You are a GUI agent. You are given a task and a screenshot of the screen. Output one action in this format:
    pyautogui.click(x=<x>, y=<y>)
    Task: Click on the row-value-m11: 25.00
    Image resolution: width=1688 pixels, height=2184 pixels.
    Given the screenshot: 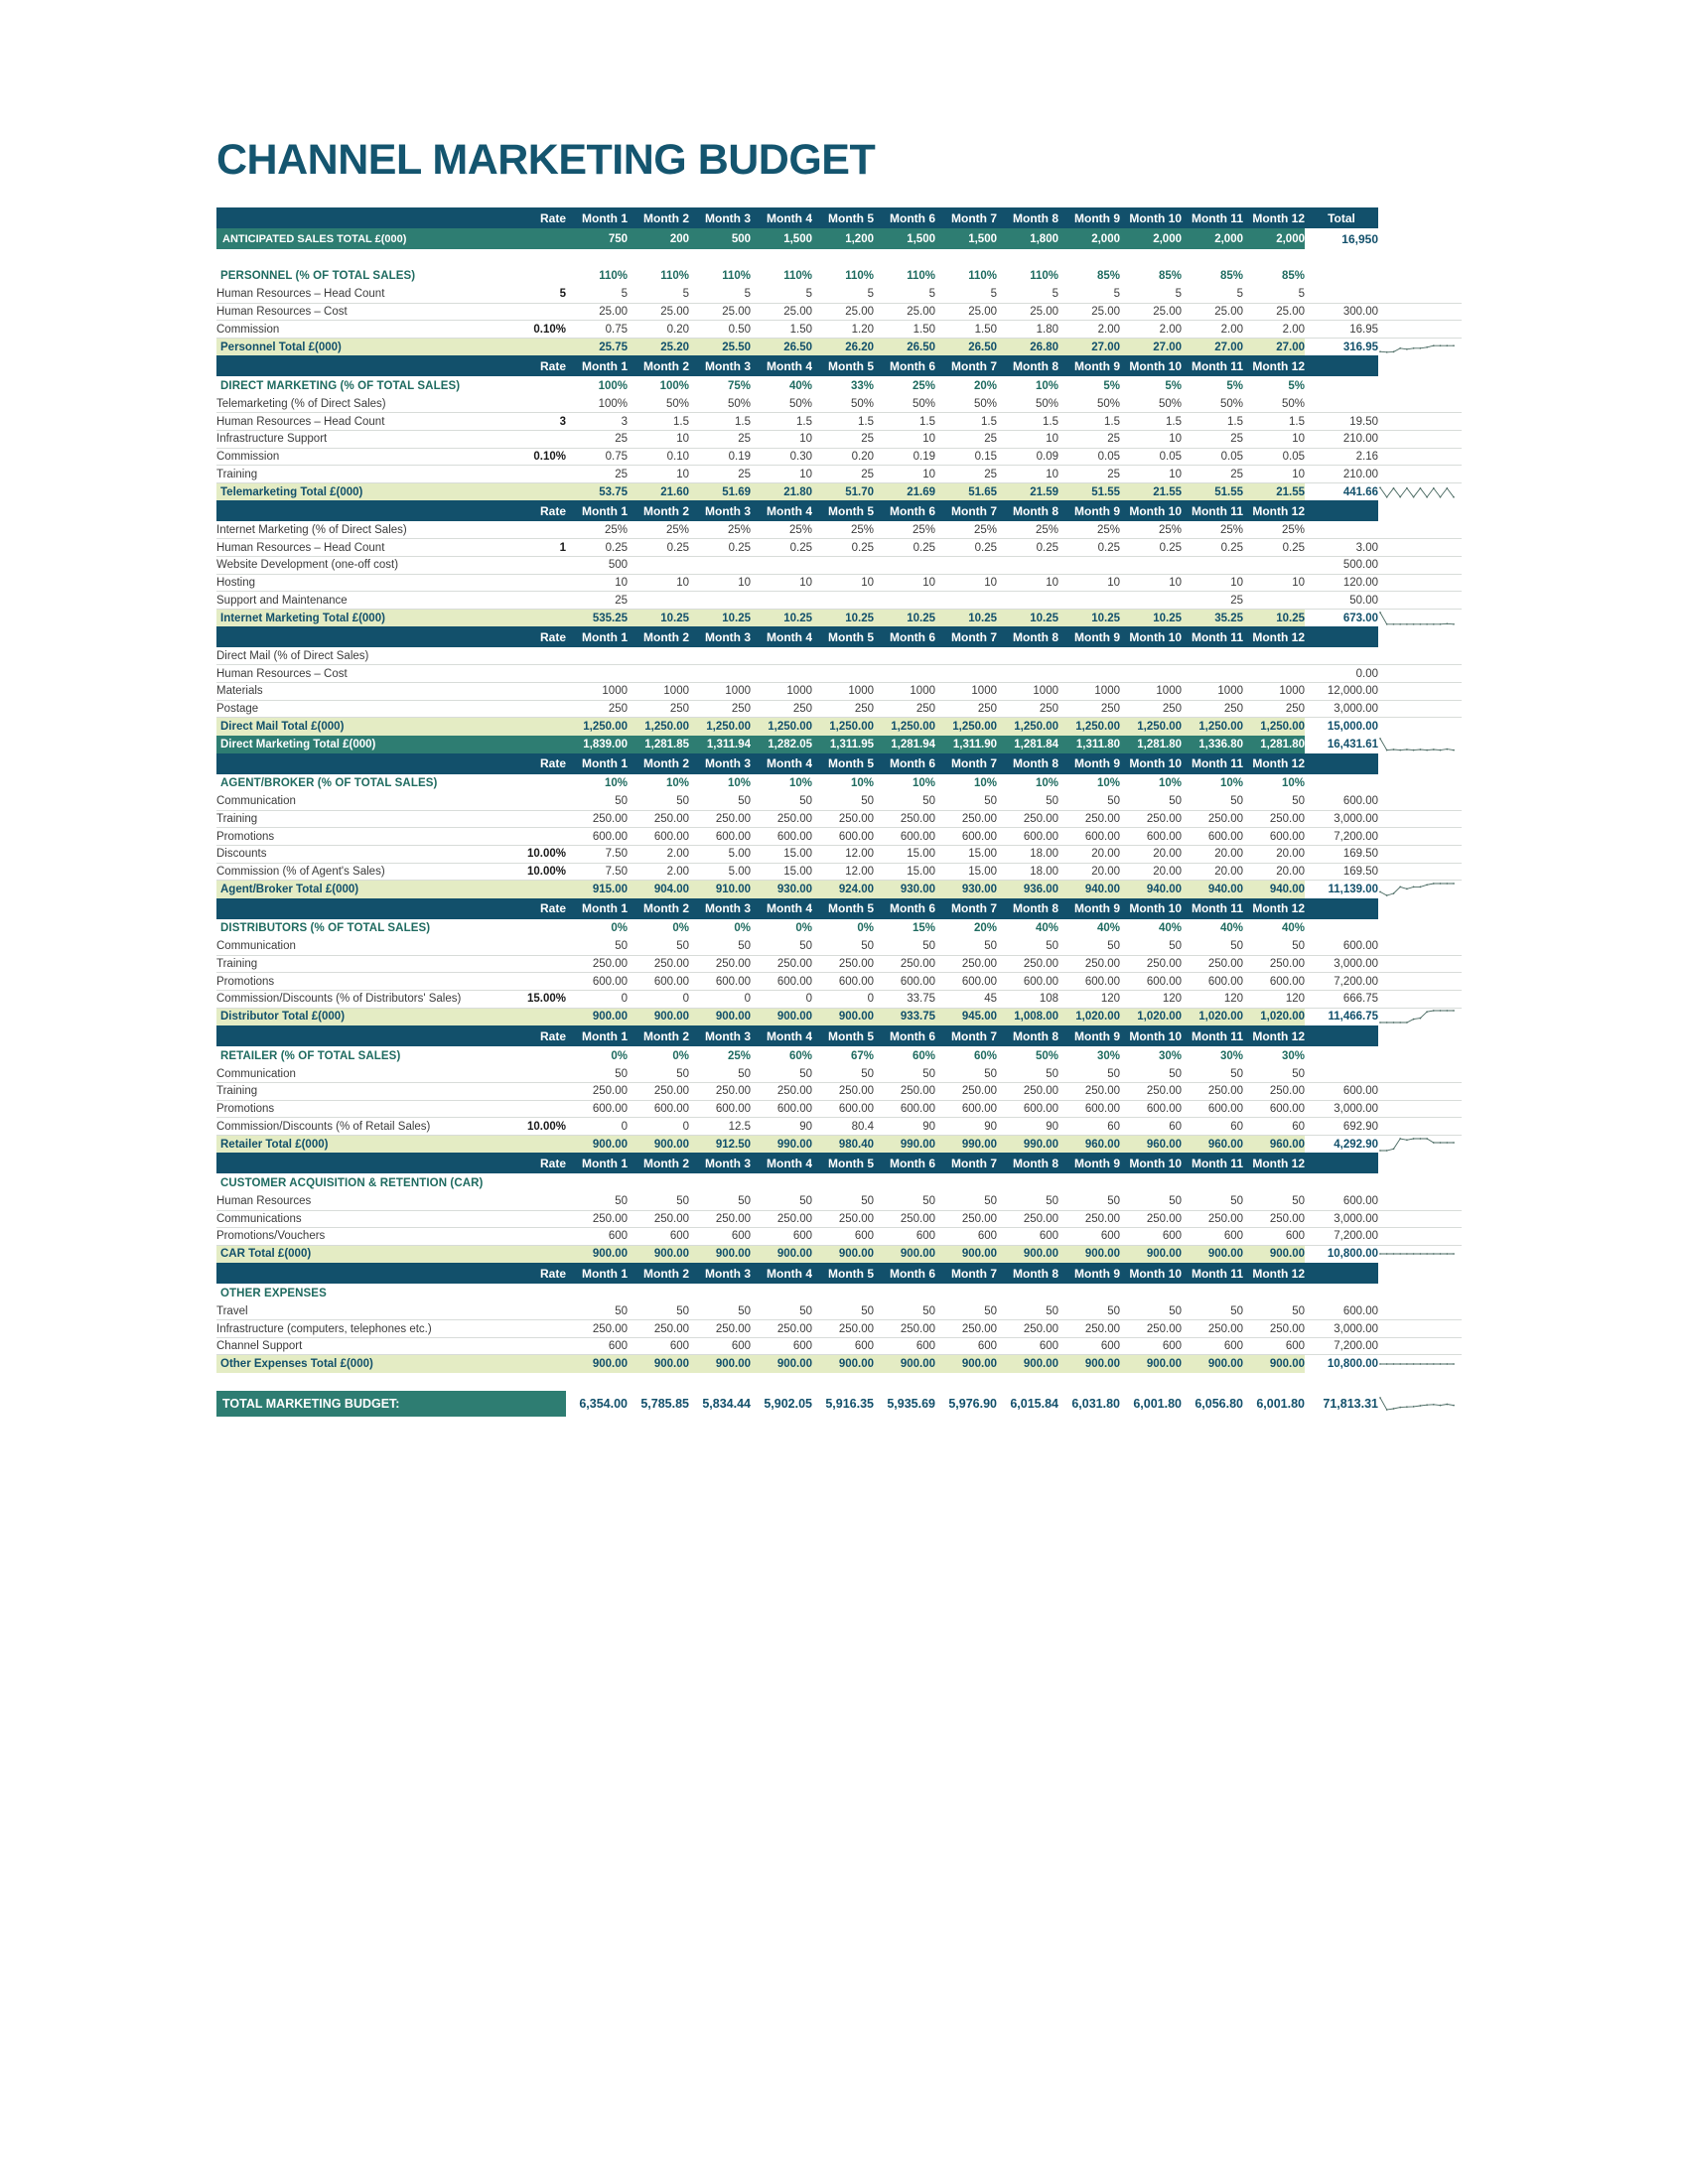 What is the action you would take?
    pyautogui.click(x=1212, y=312)
    